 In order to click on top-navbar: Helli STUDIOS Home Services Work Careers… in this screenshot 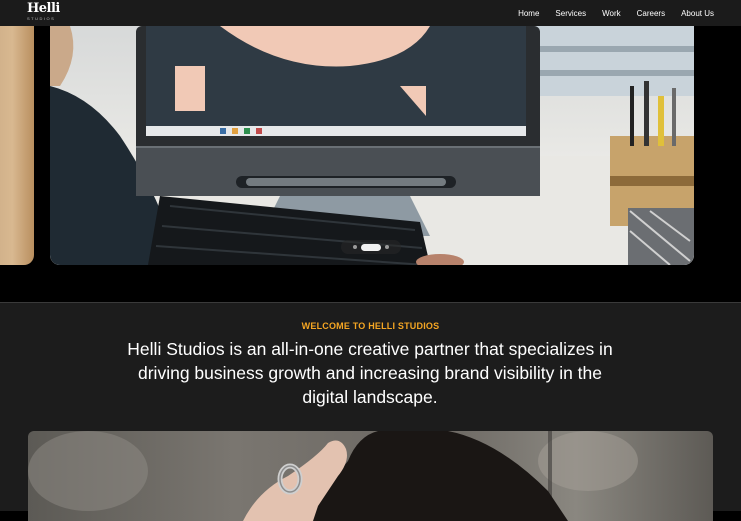, I will do `click(370, 13)`.